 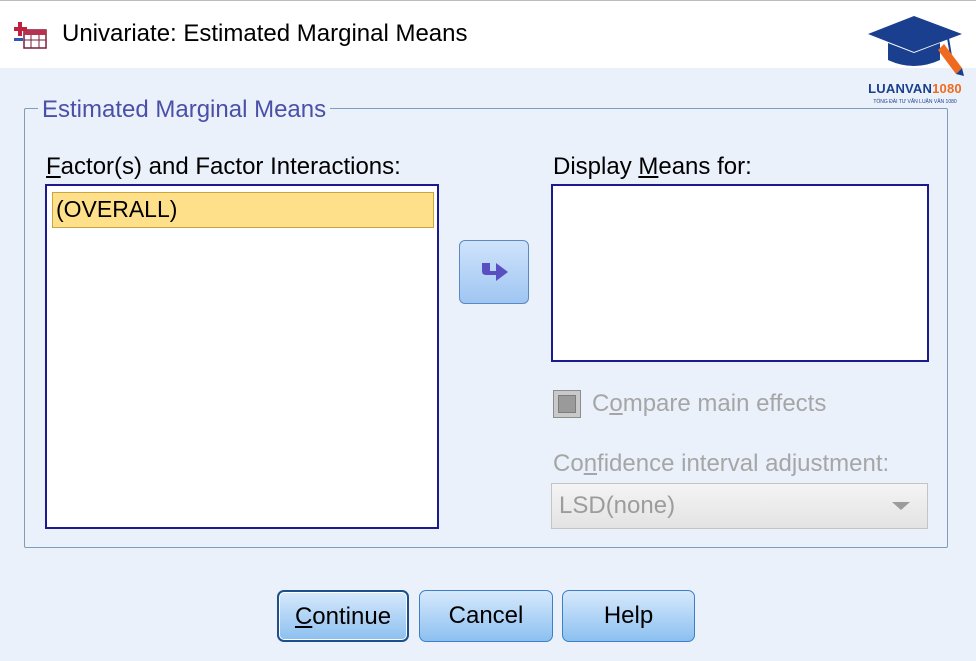 I want to click on help-button: Help, so click(x=628, y=616).